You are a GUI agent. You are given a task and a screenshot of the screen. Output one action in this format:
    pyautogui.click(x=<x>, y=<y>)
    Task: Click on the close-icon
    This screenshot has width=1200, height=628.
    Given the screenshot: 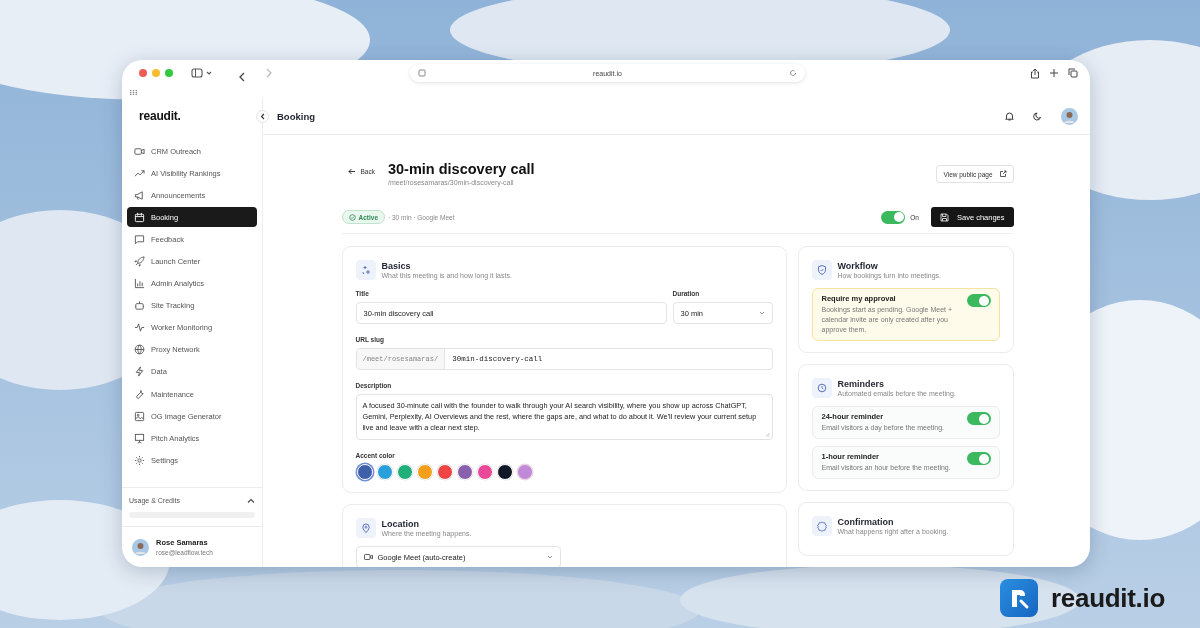 What is the action you would take?
    pyautogui.click(x=143, y=73)
    